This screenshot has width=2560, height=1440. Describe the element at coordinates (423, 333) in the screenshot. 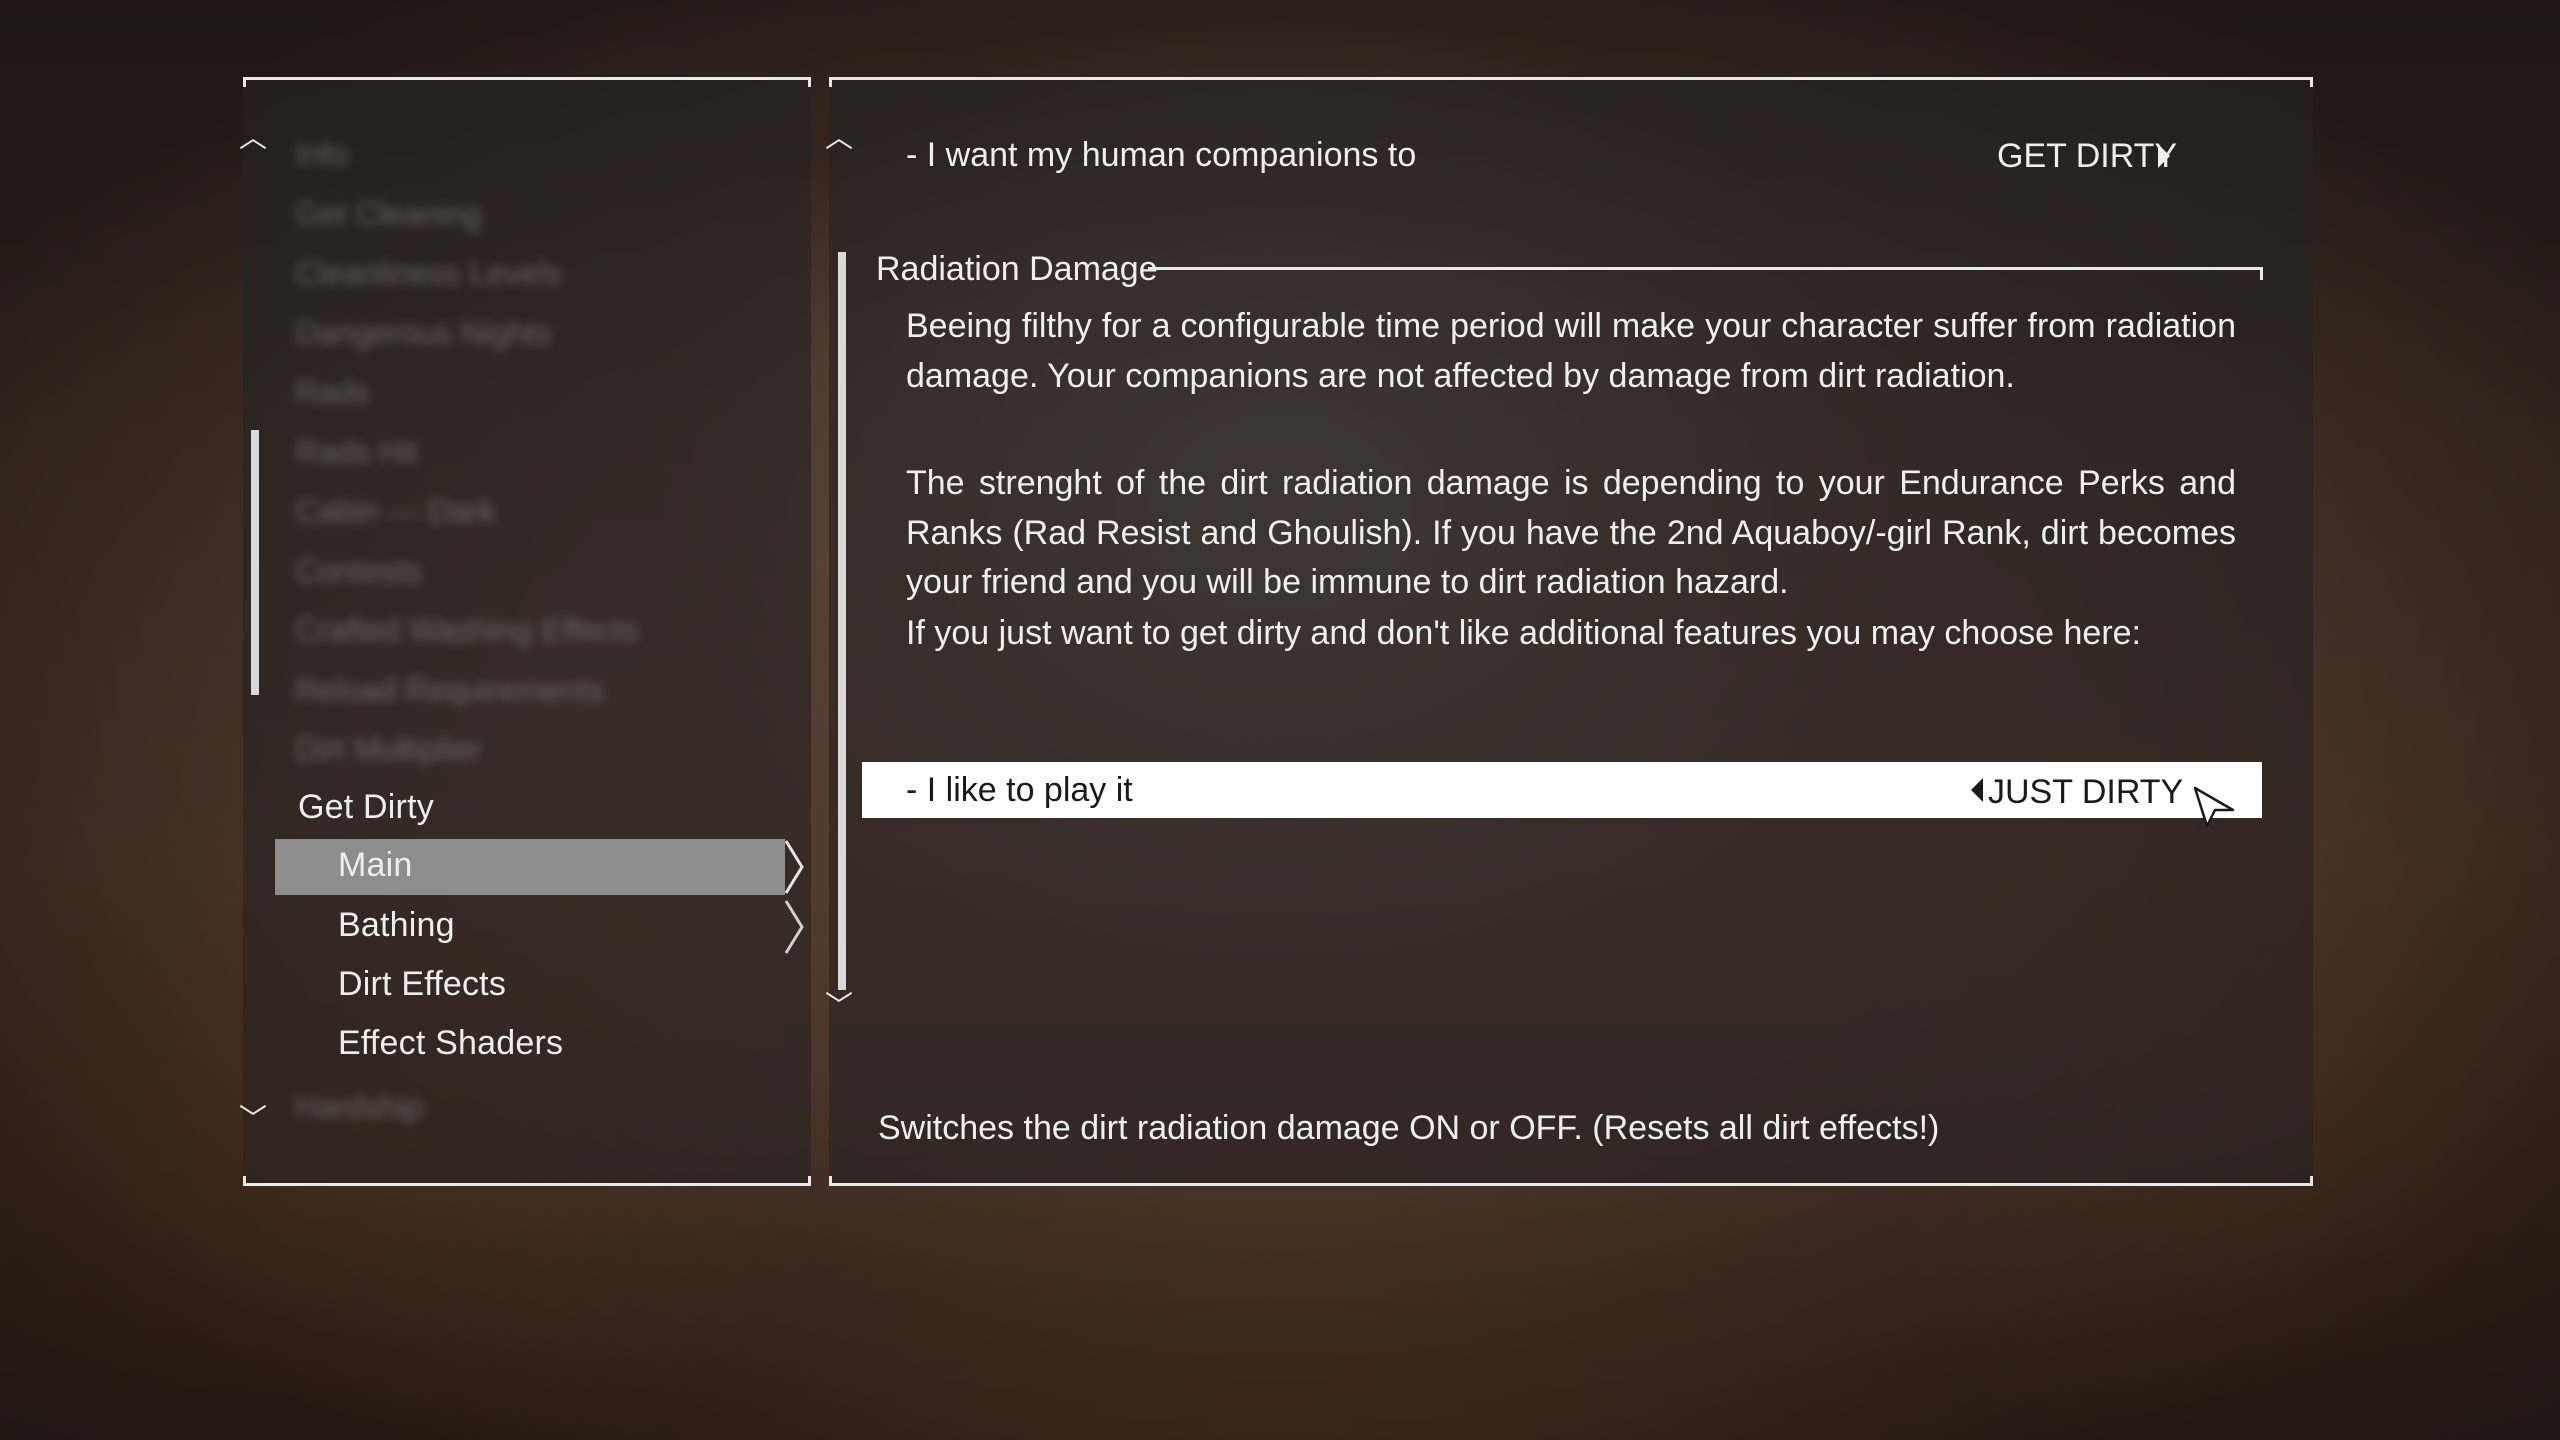

I see `menu-item-blurred: Dangerous Nights` at that location.